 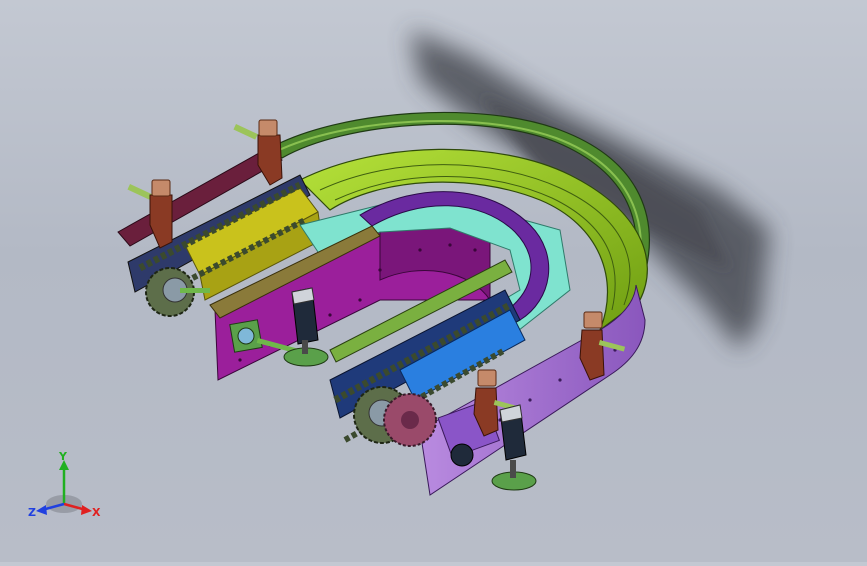 I want to click on bracket-left-top, so click(x=270, y=152).